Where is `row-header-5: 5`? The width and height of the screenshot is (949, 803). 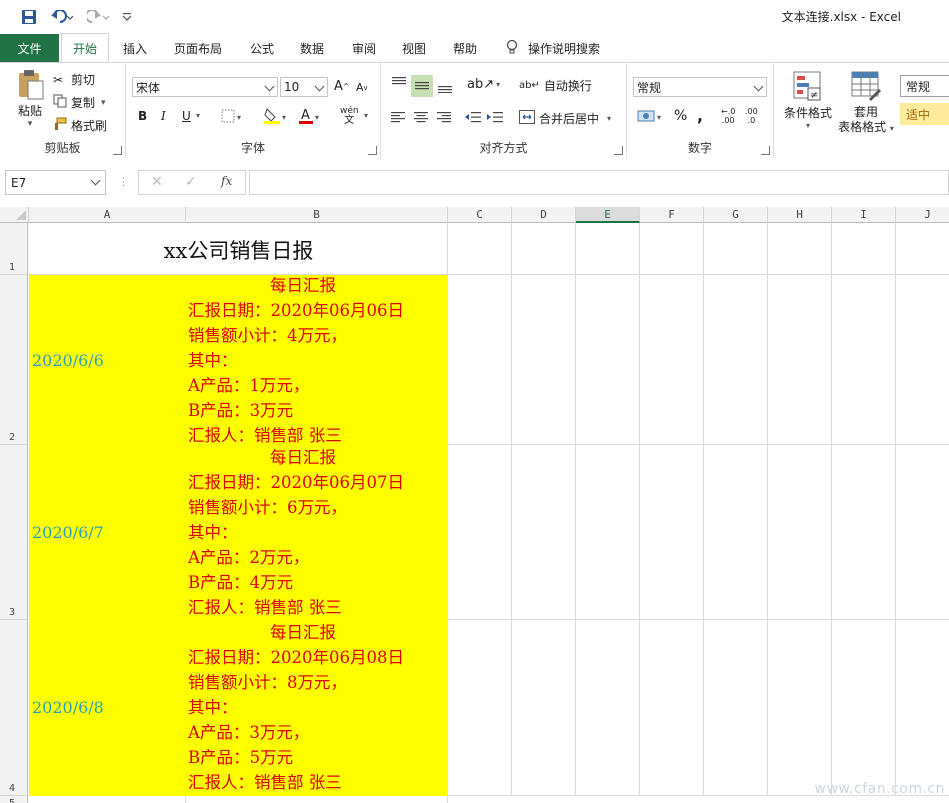 row-header-5: 5 is located at coordinates (14, 799).